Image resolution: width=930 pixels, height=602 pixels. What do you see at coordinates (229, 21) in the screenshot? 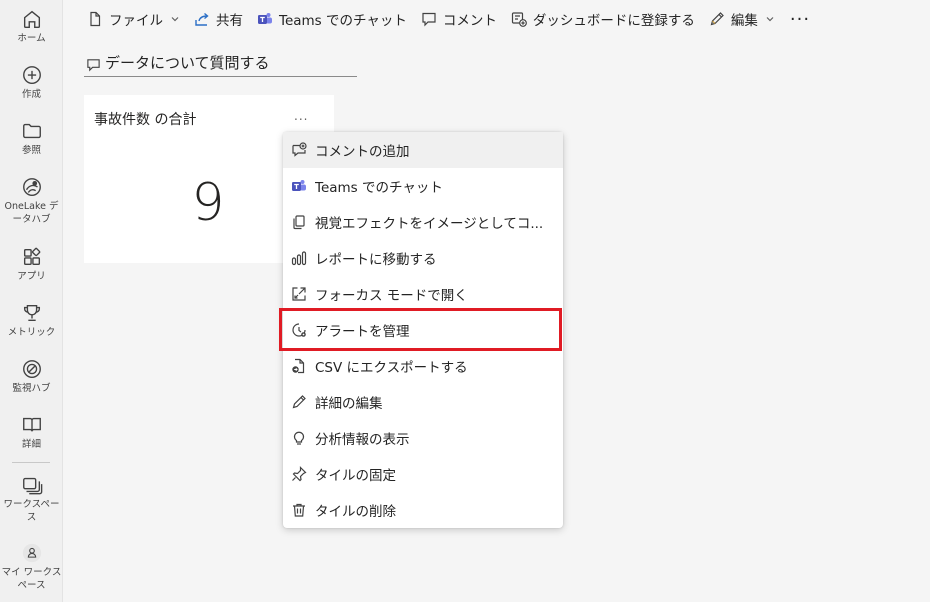
I see `share-label: 共有` at bounding box center [229, 21].